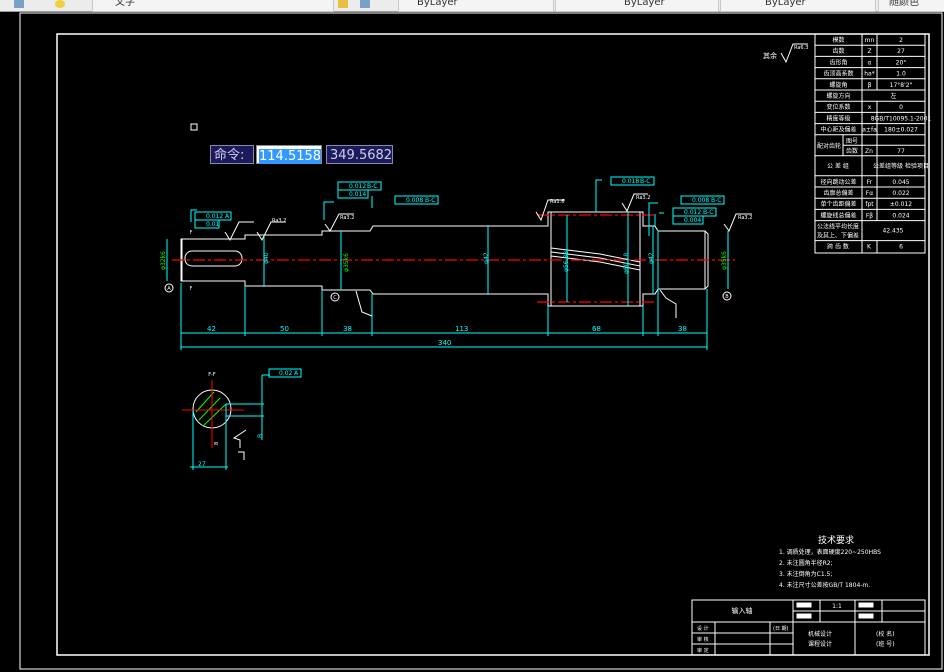 The height and width of the screenshot is (672, 944). I want to click on table-param-symbol: ha*, so click(869, 74).